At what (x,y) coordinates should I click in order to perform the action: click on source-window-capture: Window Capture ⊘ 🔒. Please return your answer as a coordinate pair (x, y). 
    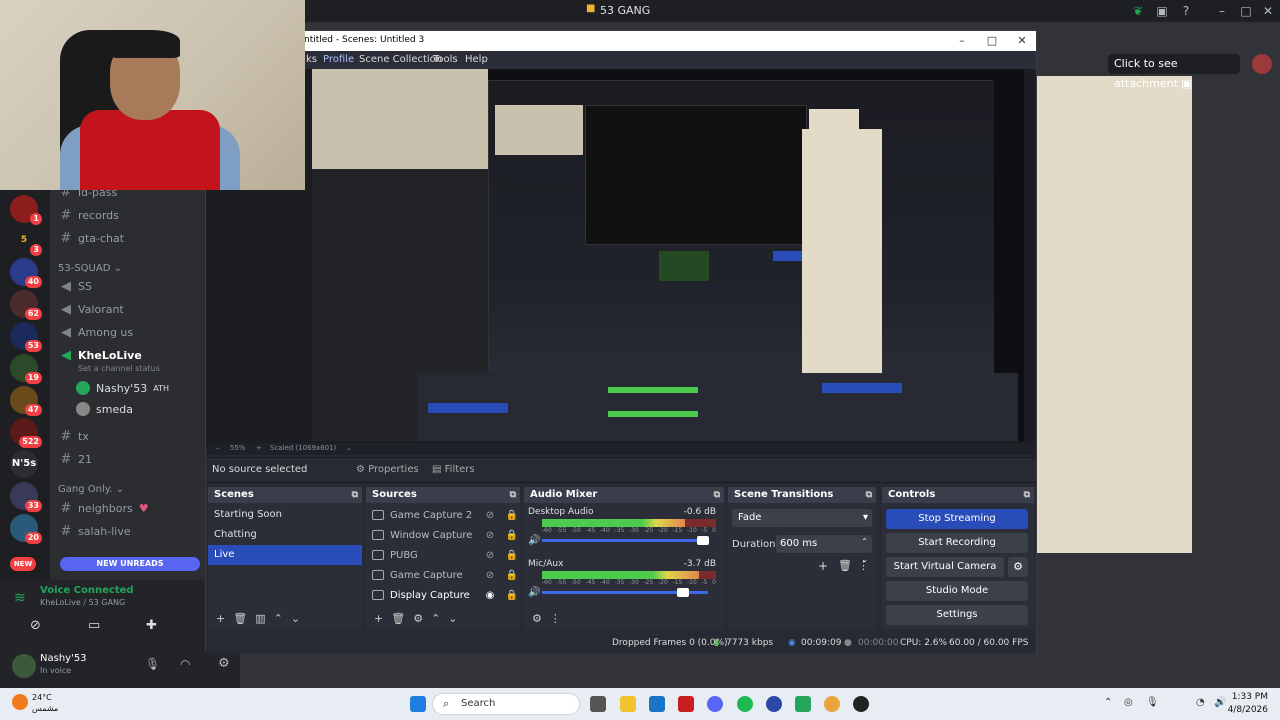
    Looking at the image, I should click on (443, 535).